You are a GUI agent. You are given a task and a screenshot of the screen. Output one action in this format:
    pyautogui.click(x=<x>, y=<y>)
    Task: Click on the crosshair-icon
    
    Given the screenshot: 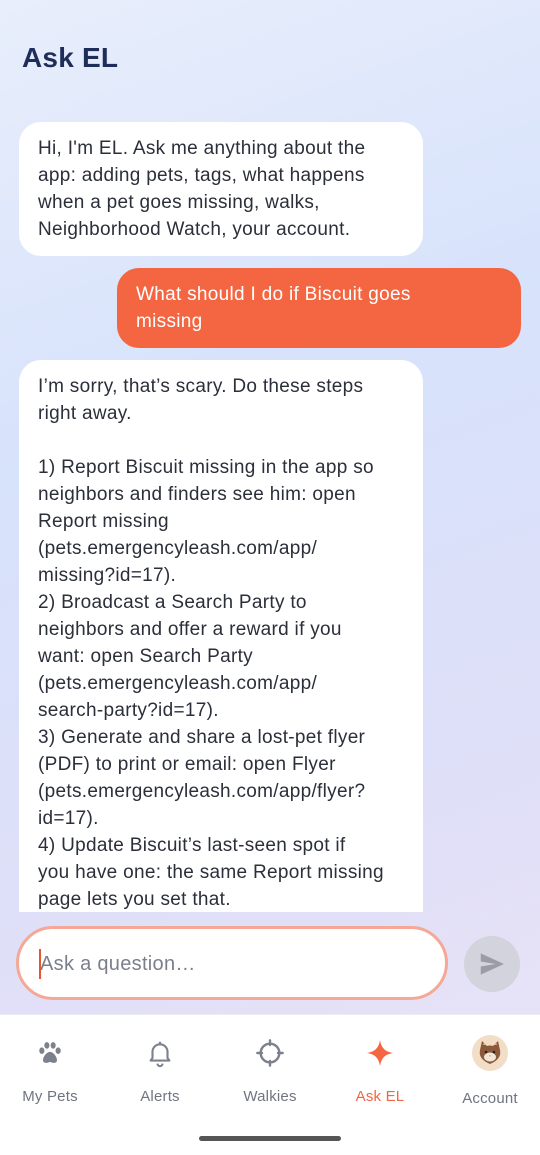 What is the action you would take?
    pyautogui.click(x=270, y=1053)
    